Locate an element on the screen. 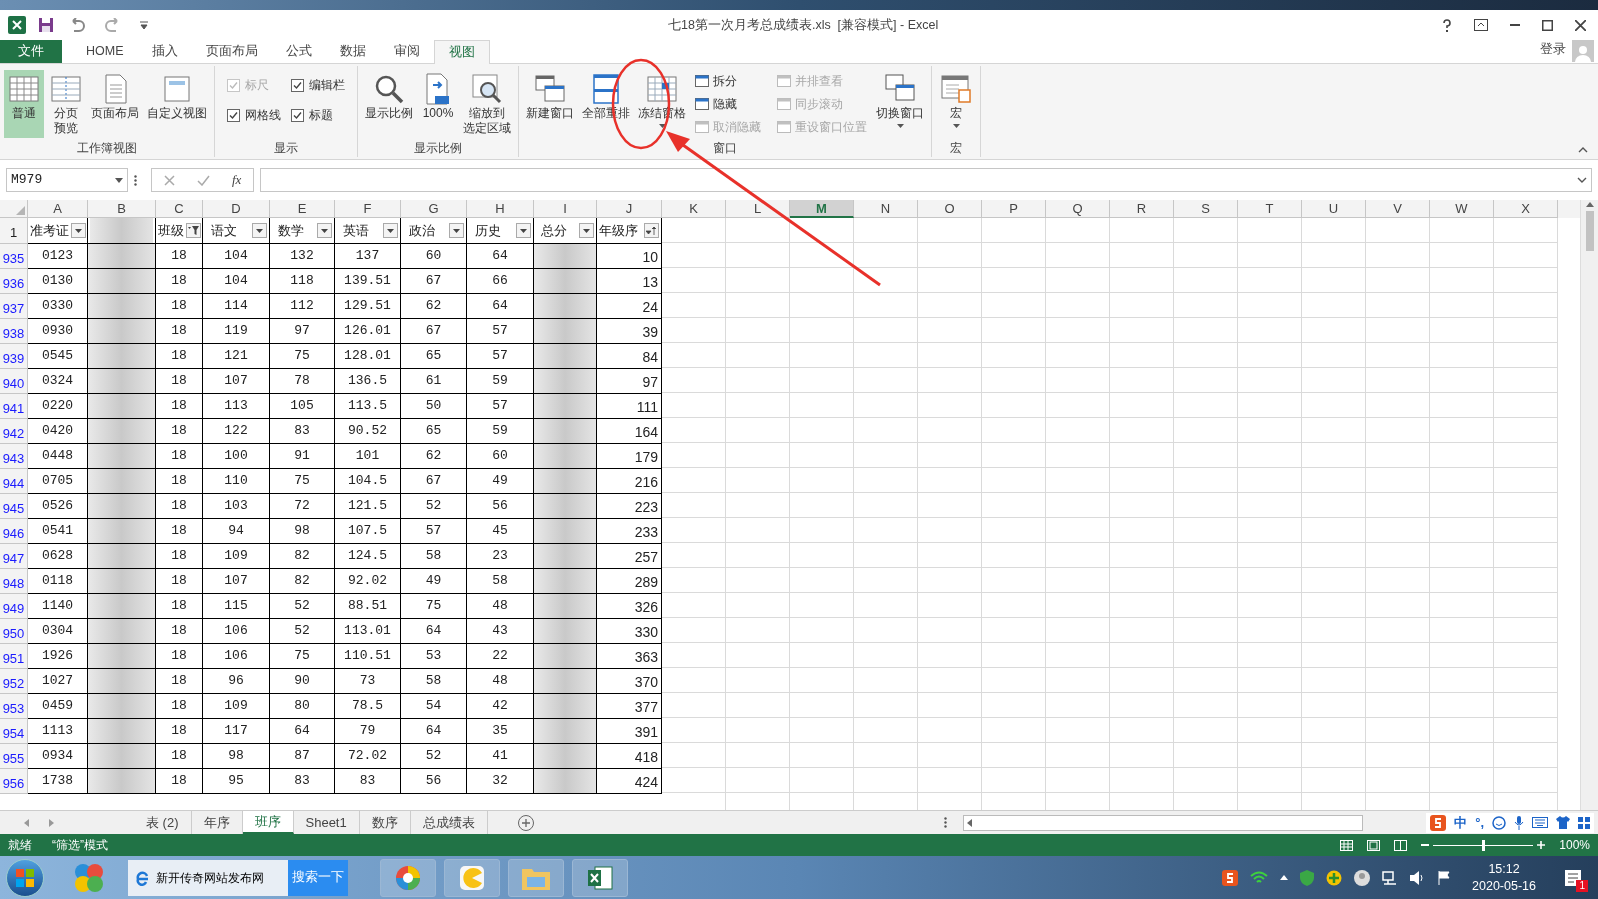 This screenshot has height=899, width=1598. name-box: M979 is located at coordinates (67, 180).